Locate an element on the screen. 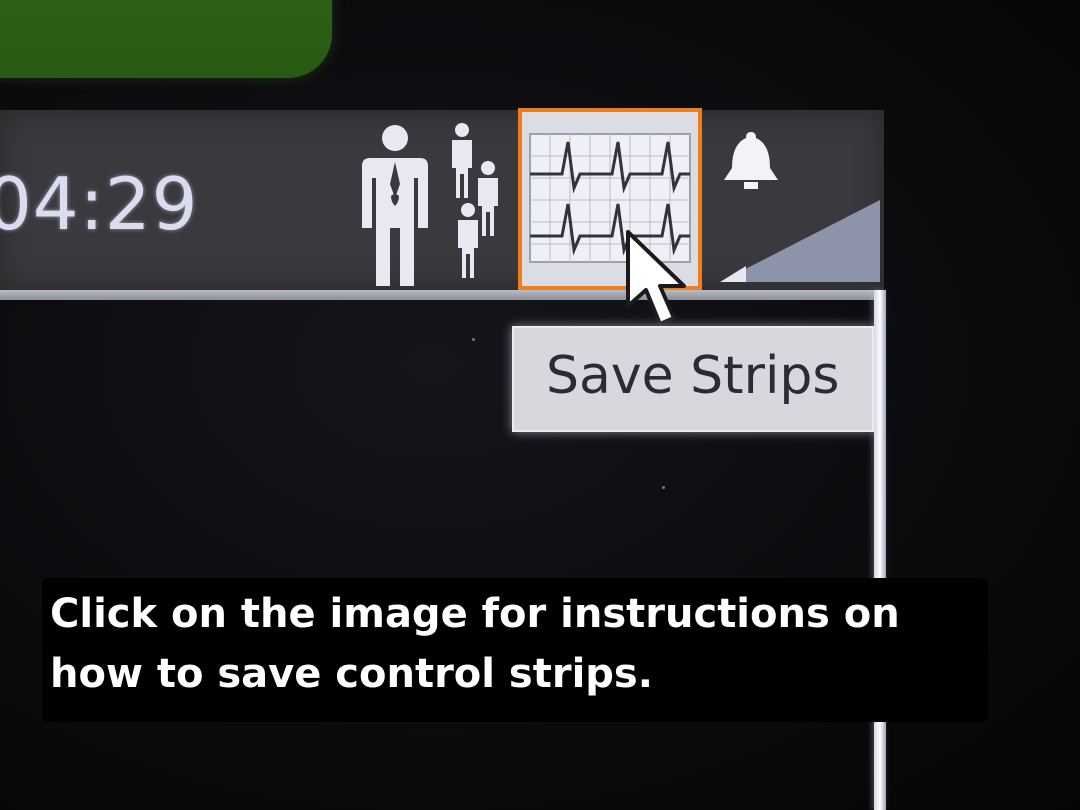 The height and width of the screenshot is (810, 1080). tooltip: Save Strips is located at coordinates (693, 379).